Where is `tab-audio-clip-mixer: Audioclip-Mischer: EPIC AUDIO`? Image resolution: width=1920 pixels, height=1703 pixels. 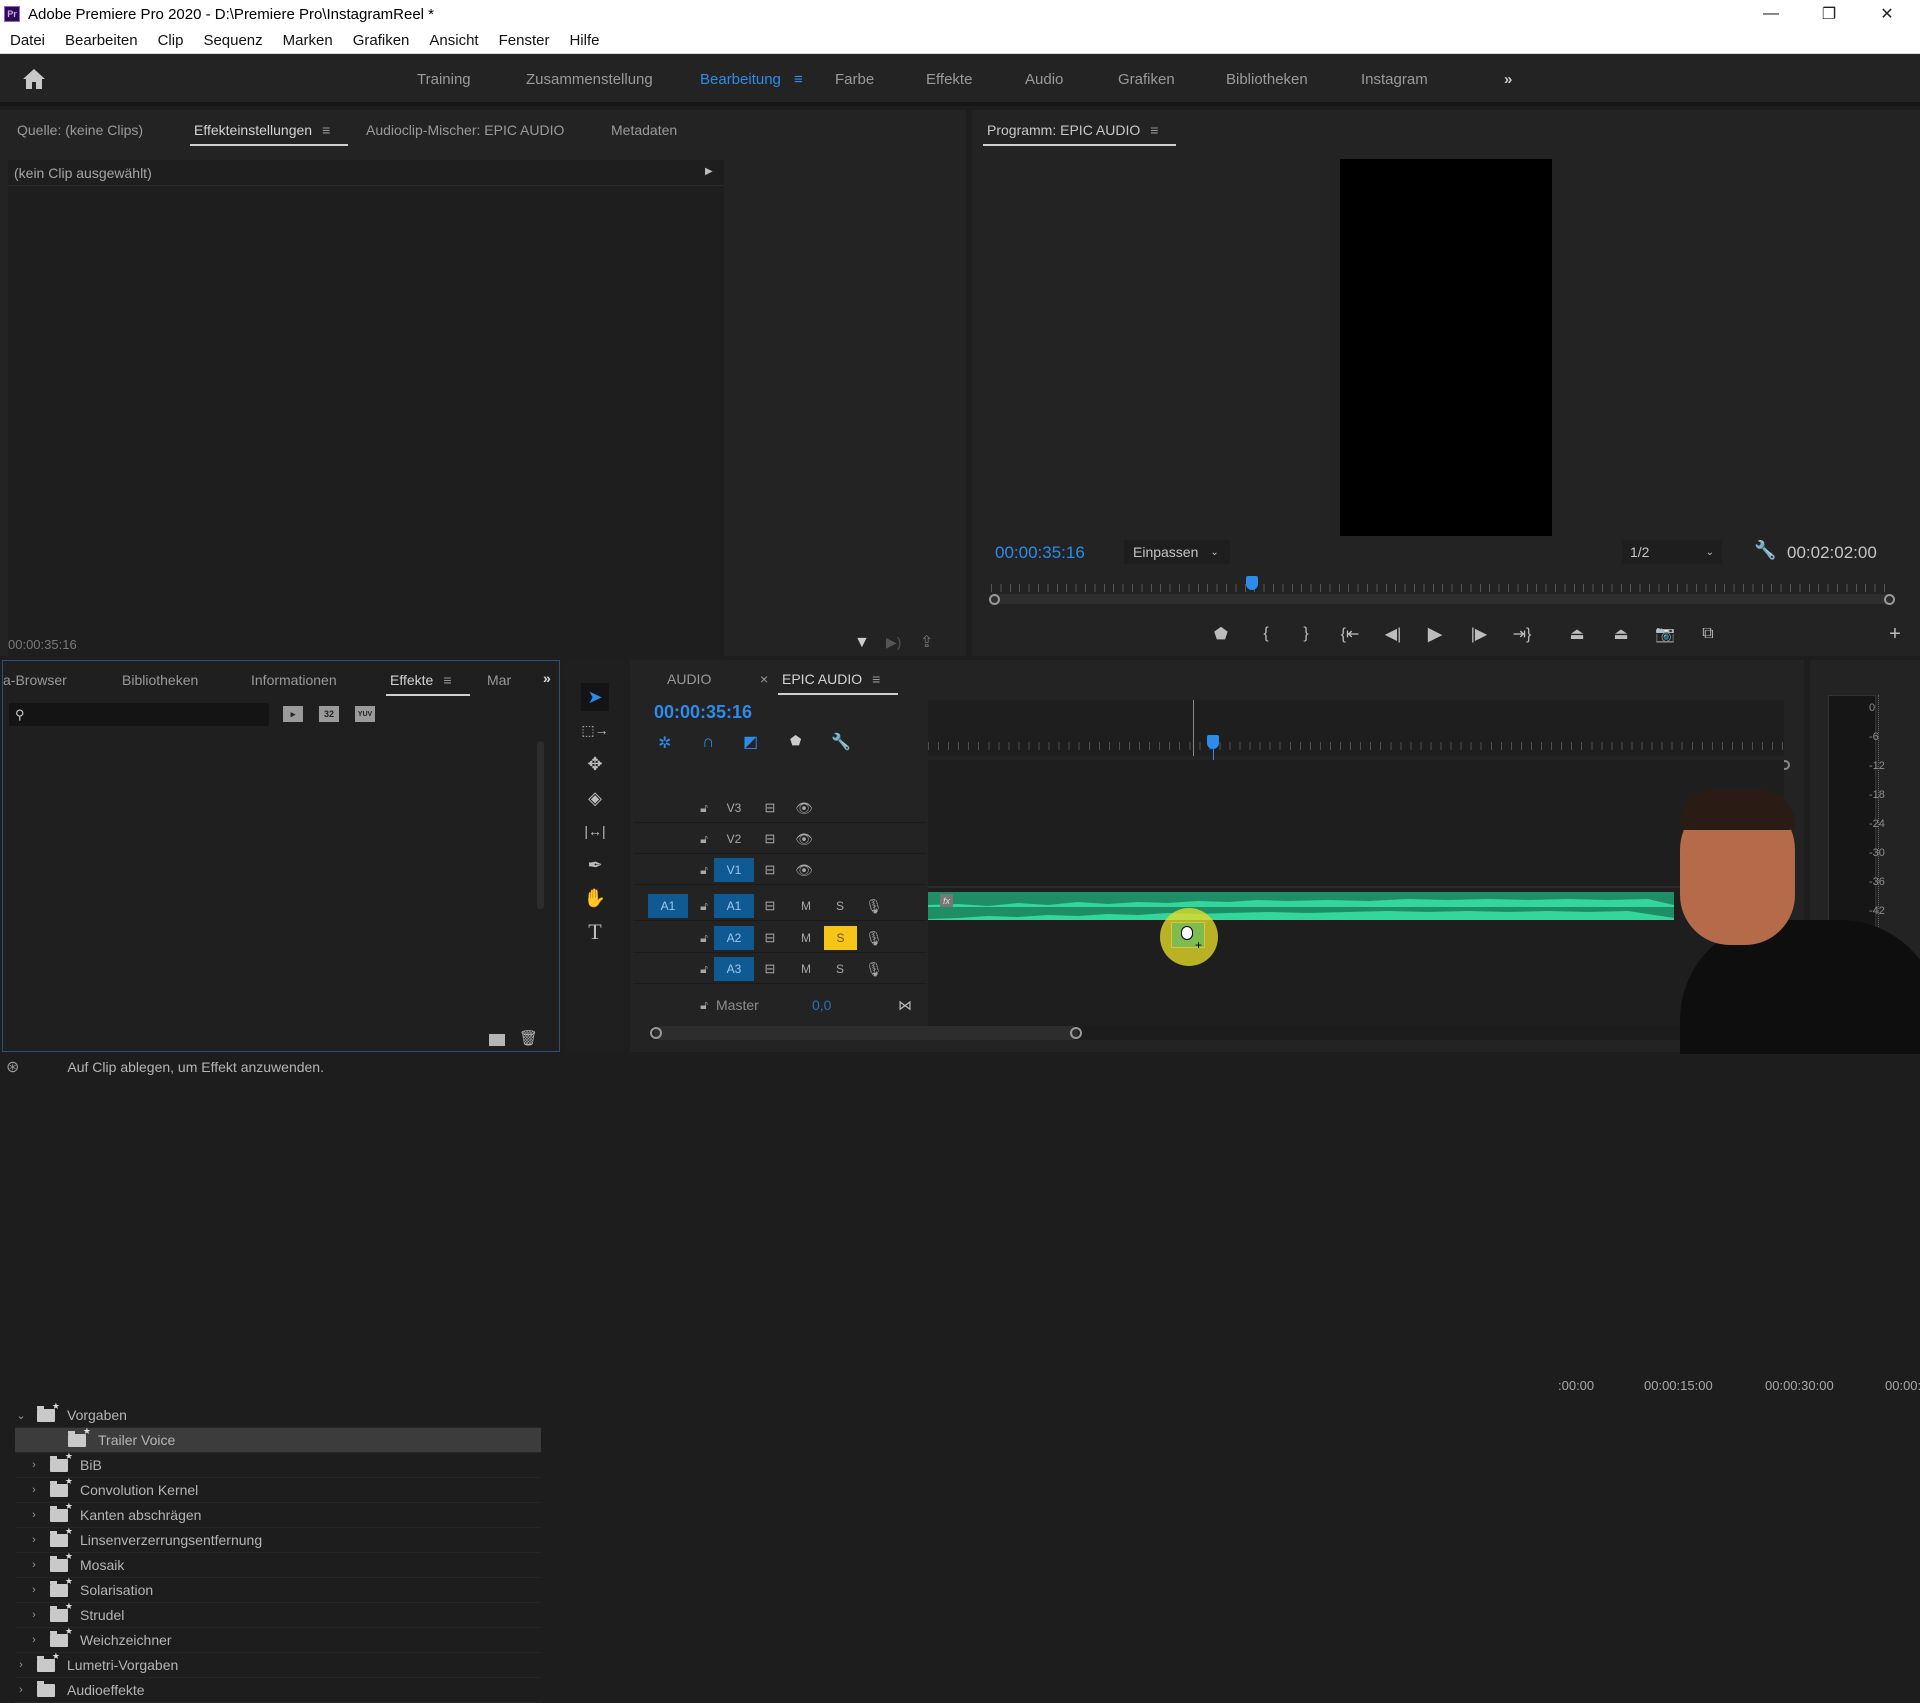
tab-audio-clip-mixer: Audioclip-Mischer: EPIC AUDIO is located at coordinates (465, 130).